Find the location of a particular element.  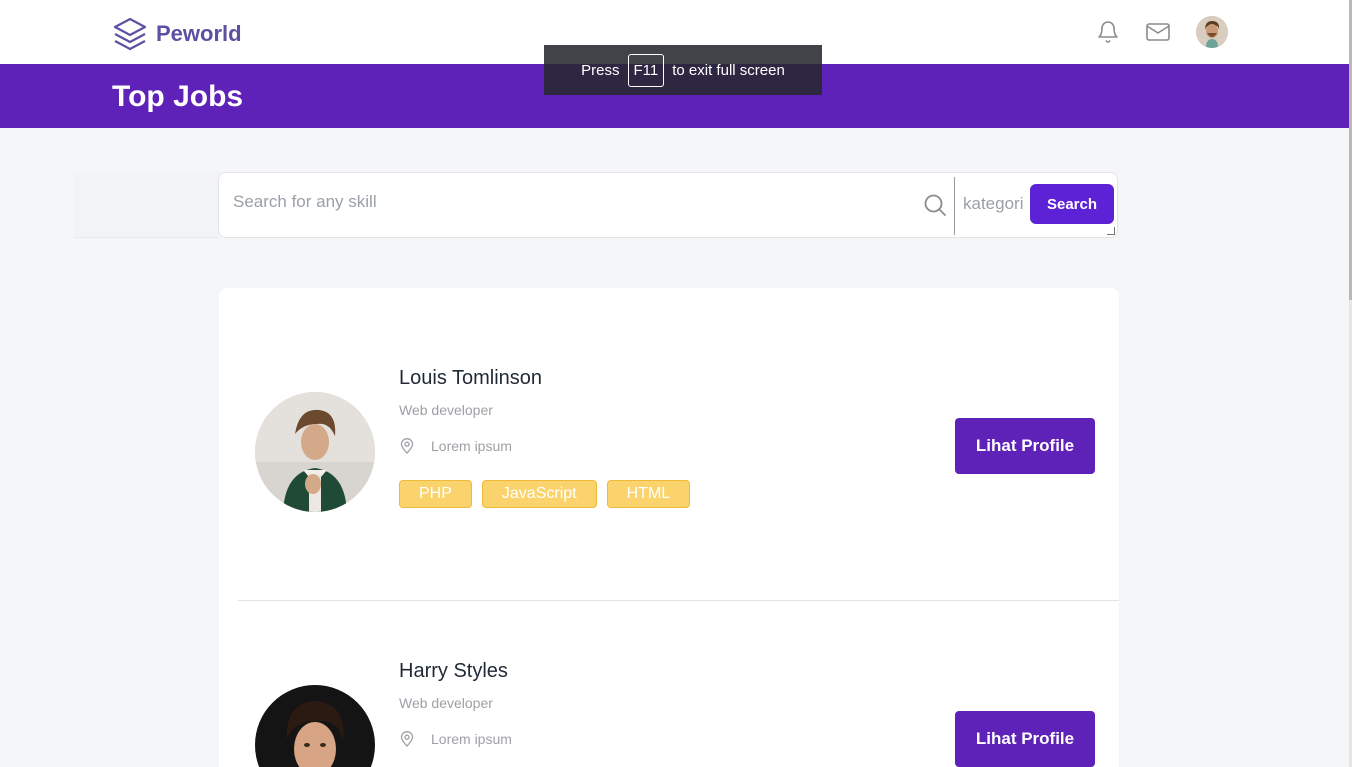

search-button: Search is located at coordinates (1072, 204).